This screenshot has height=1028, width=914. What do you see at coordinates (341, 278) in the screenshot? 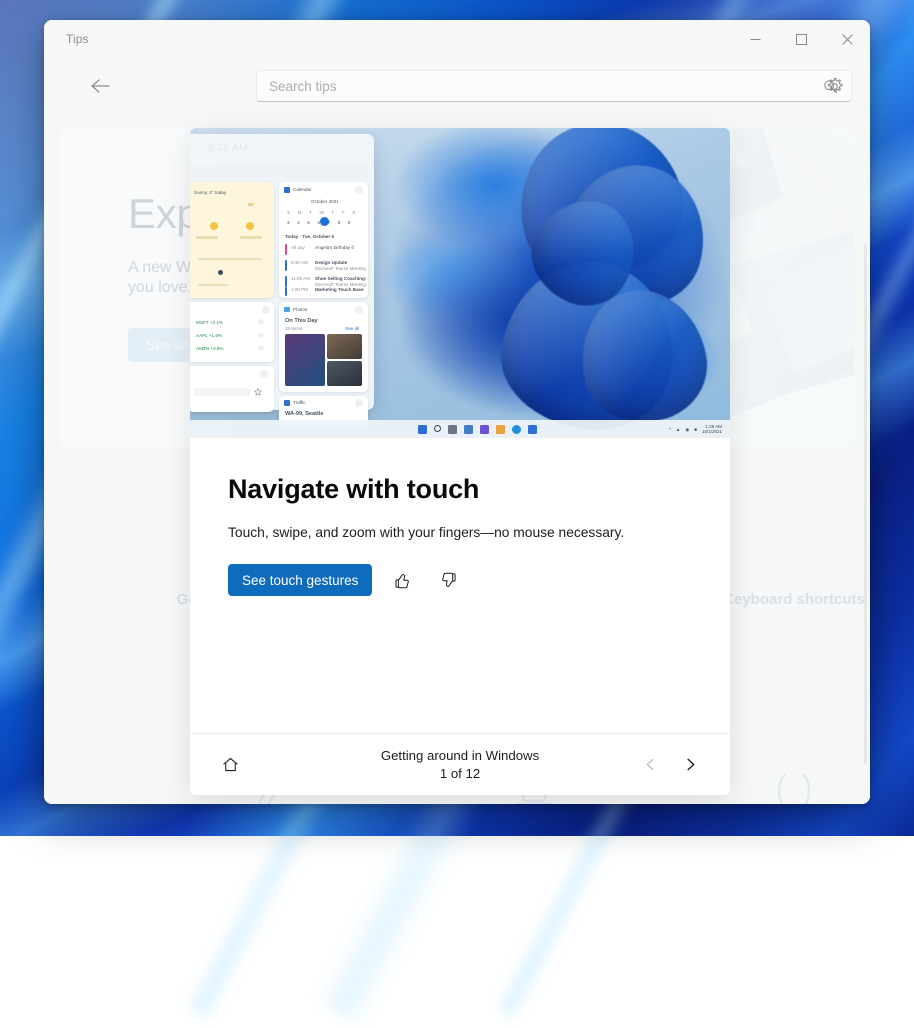
I see `calendar-event-title: Shoe Selling Coaching: Fun` at bounding box center [341, 278].